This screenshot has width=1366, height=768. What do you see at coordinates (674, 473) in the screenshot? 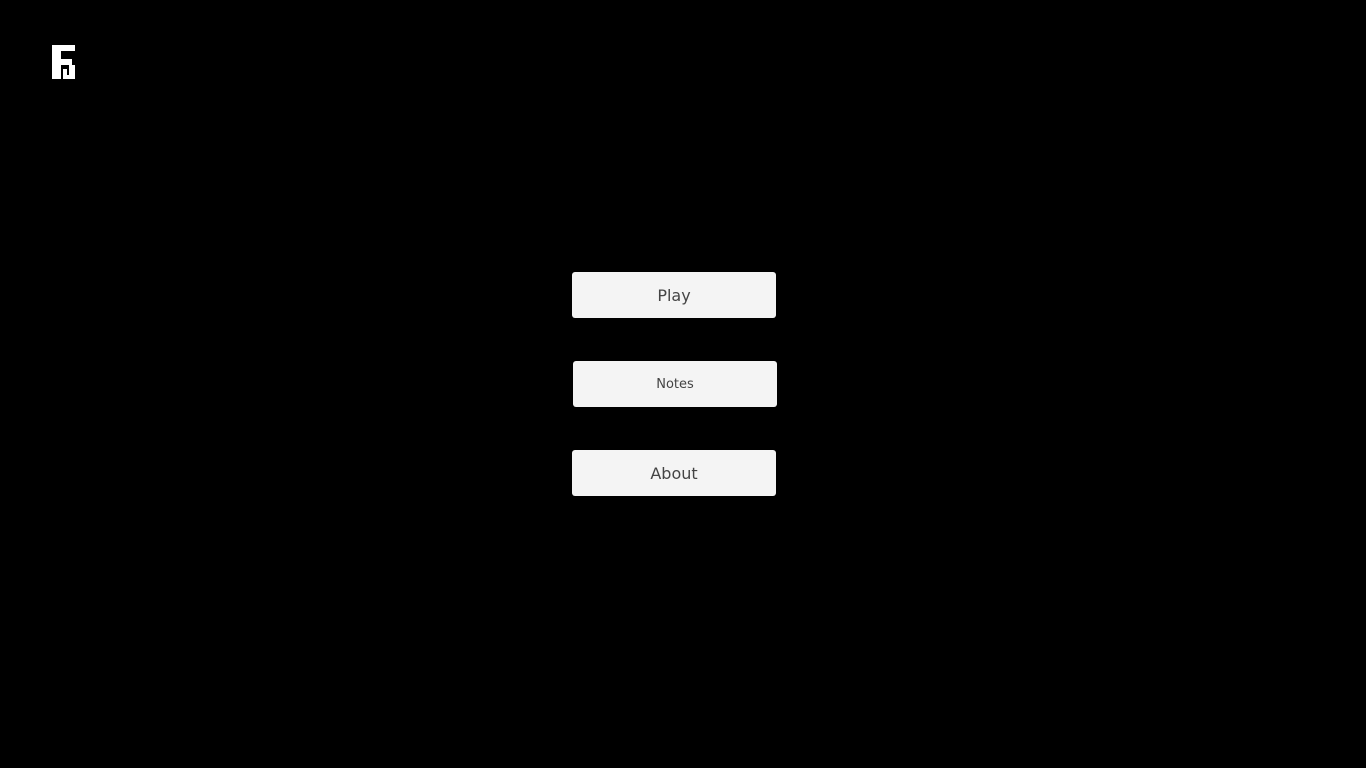
I see `about-button: About` at bounding box center [674, 473].